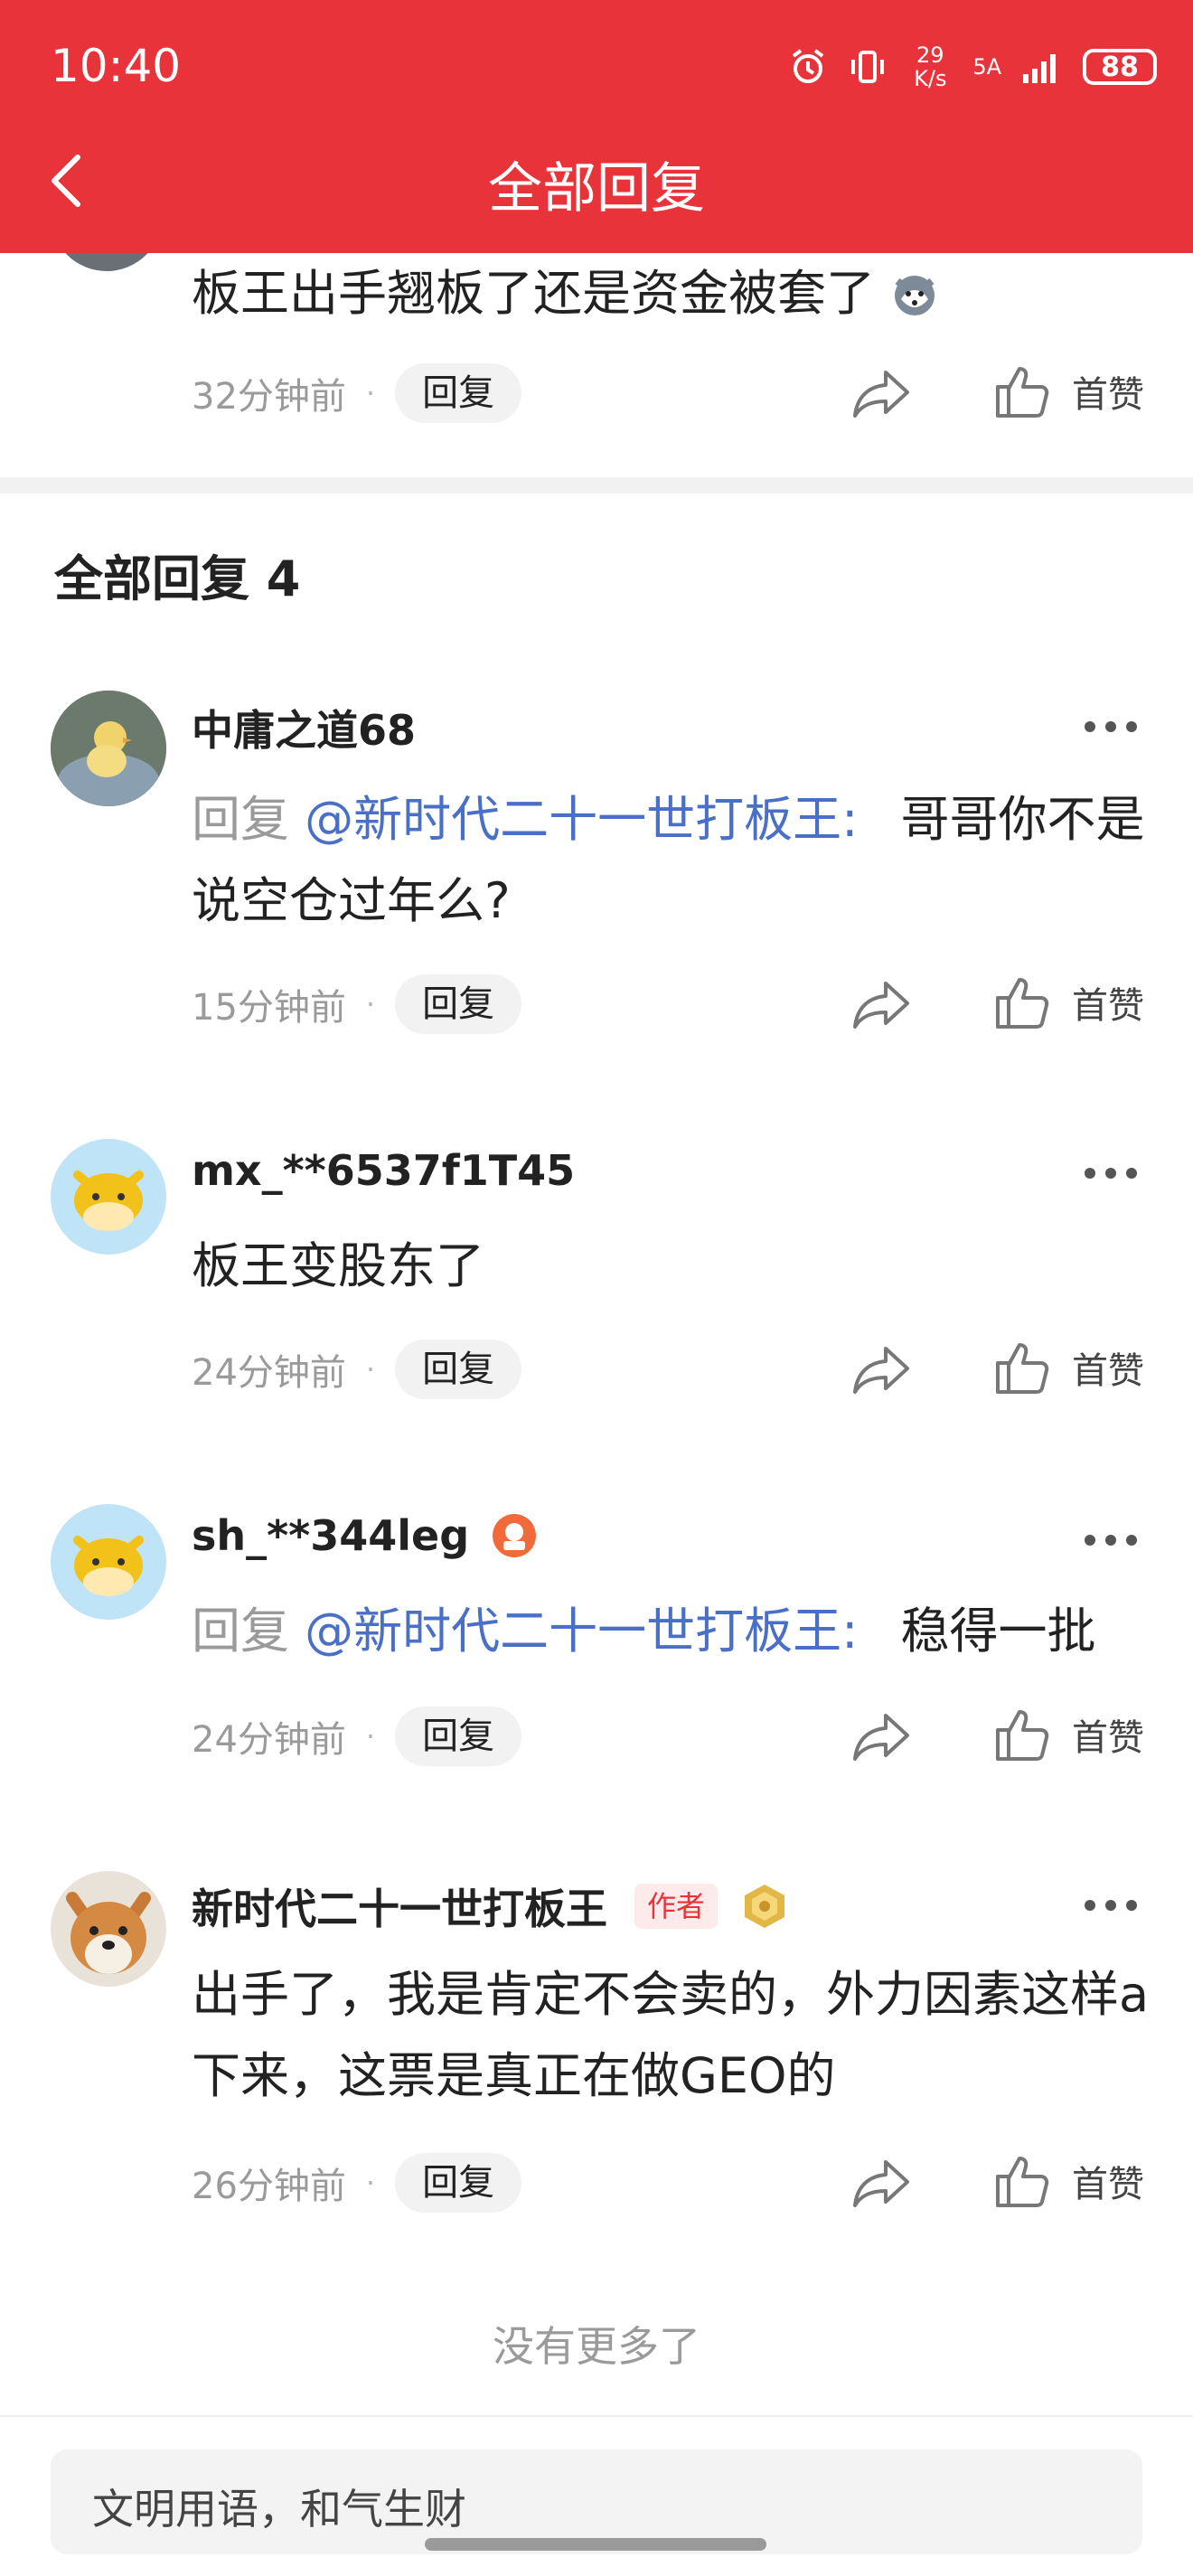 This screenshot has height=2576, width=1193. I want to click on comment-text: 回复 @新时代二十一世打板王: 稳得一批, so click(671, 1631).